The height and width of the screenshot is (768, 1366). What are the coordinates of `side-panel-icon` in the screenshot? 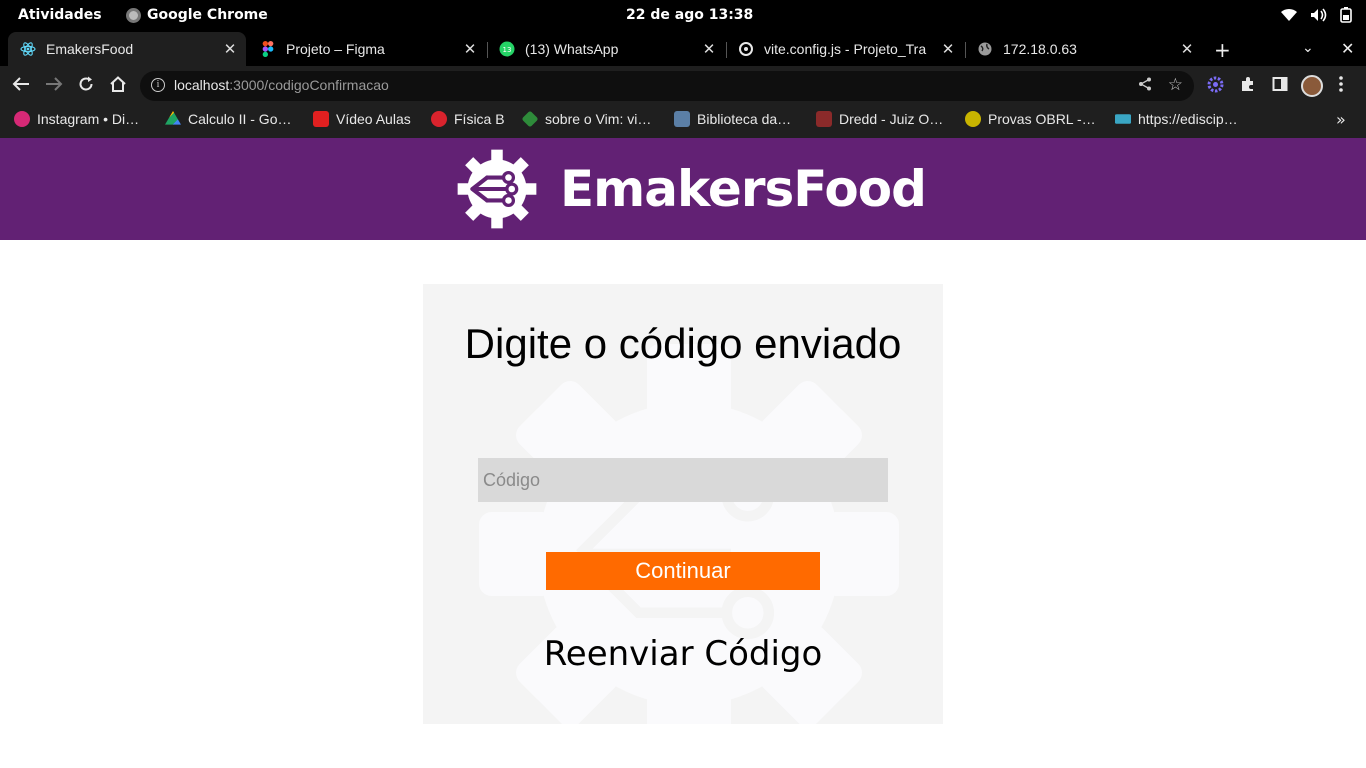 It's located at (1280, 86).